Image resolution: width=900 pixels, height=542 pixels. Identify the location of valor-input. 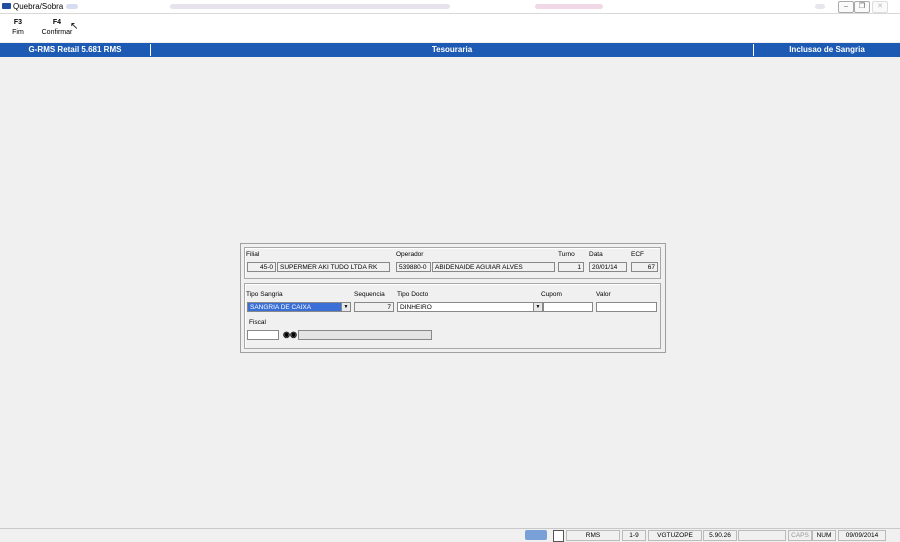
(626, 307).